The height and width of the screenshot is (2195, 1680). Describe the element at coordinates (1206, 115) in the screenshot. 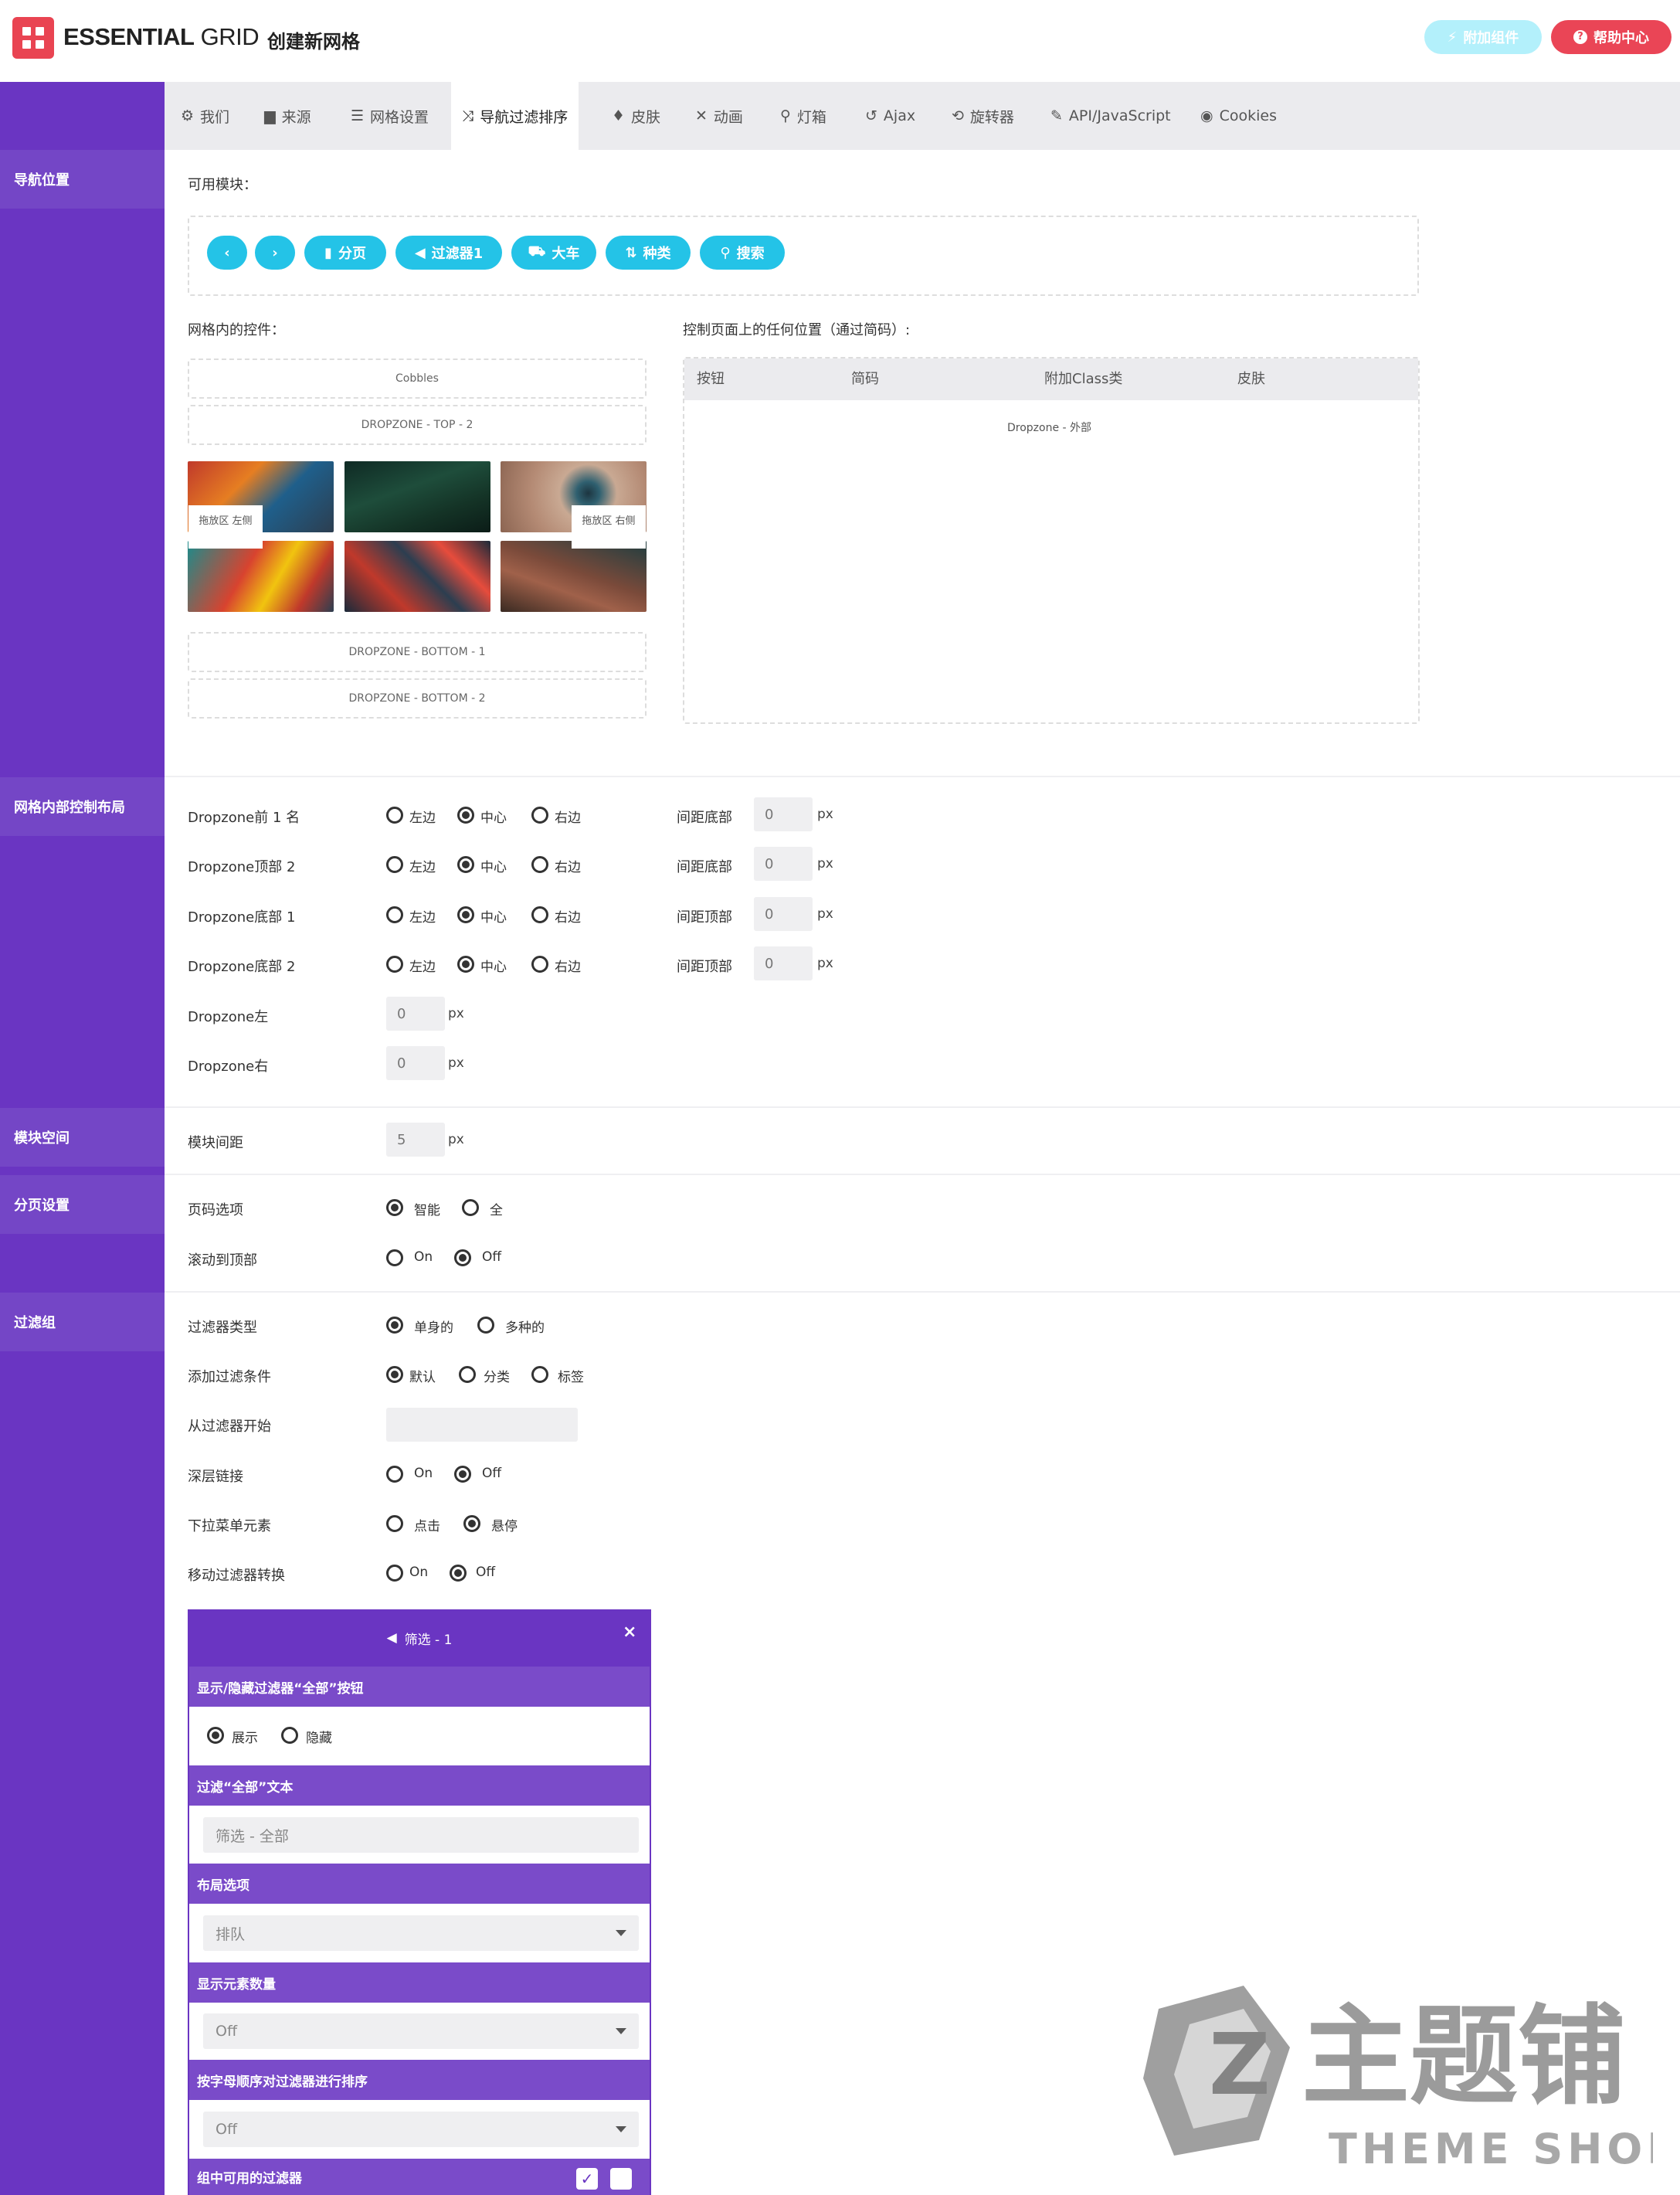

I see `eye-icon: ◉` at that location.